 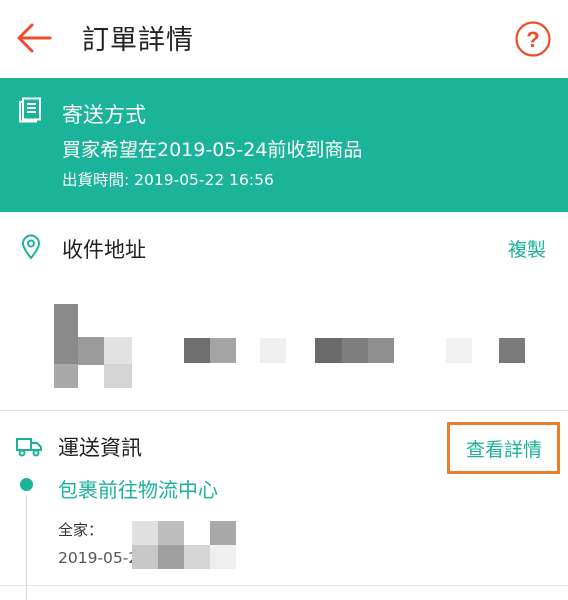 I want to click on view-details-label: 查看詳情, so click(x=504, y=450).